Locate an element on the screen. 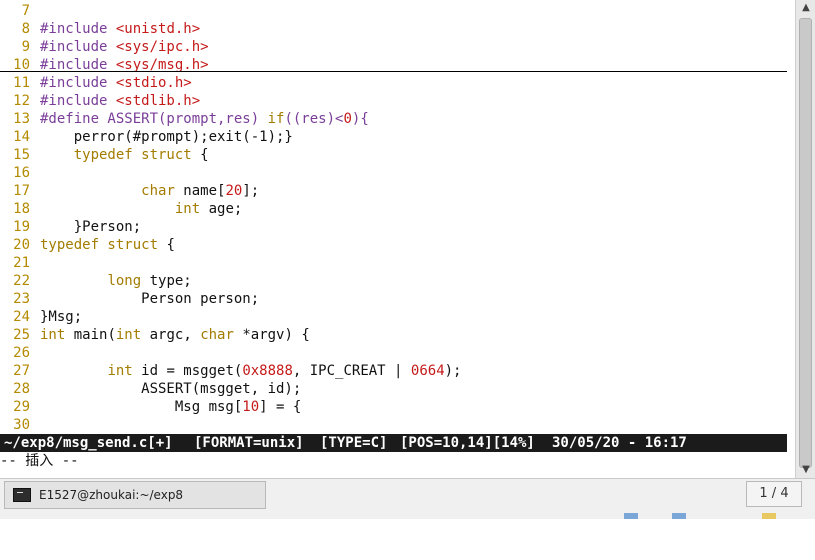  code-text: perror(#prompt);exit(-1);} is located at coordinates (166, 137).